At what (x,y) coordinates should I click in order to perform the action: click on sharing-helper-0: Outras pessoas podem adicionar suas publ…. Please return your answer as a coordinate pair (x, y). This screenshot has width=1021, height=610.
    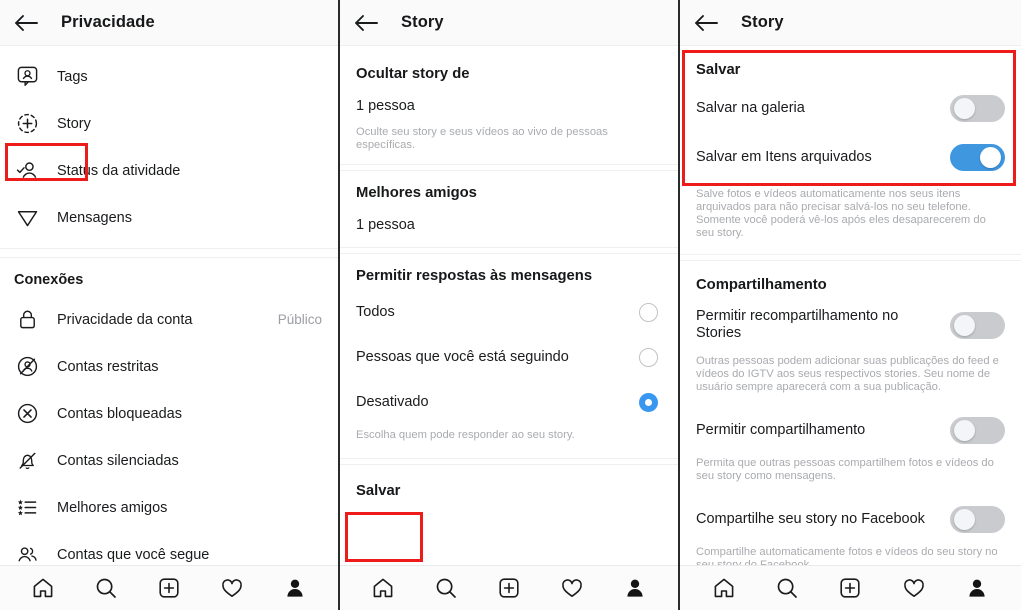
    Looking at the image, I should click on (847, 374).